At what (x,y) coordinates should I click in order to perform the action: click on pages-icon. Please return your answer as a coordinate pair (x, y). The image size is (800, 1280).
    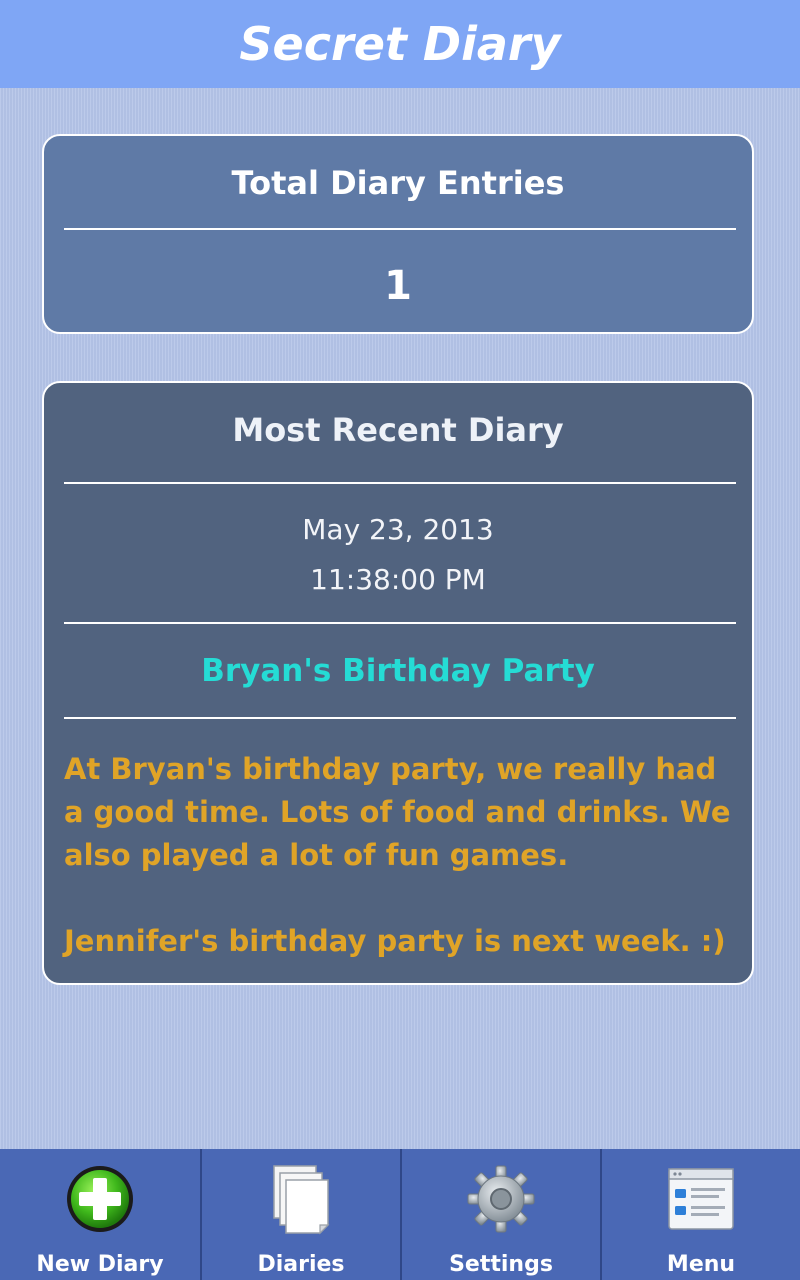
    Looking at the image, I should click on (301, 1200).